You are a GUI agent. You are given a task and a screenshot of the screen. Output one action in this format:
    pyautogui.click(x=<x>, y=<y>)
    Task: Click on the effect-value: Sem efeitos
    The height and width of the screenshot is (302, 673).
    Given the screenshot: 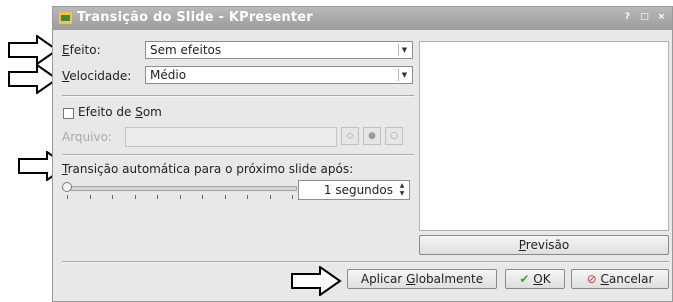 What is the action you would take?
    pyautogui.click(x=186, y=50)
    